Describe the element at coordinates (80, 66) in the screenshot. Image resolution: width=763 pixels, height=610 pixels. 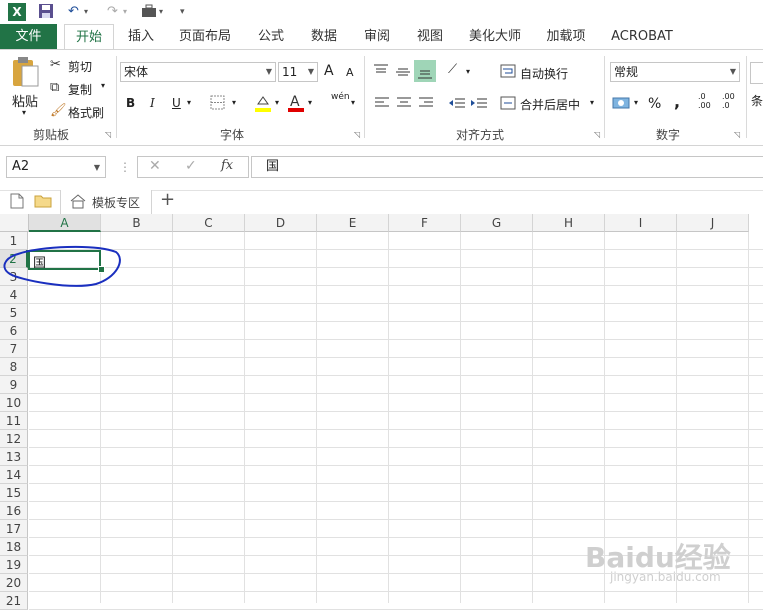
I see `cut-button: 剪切` at that location.